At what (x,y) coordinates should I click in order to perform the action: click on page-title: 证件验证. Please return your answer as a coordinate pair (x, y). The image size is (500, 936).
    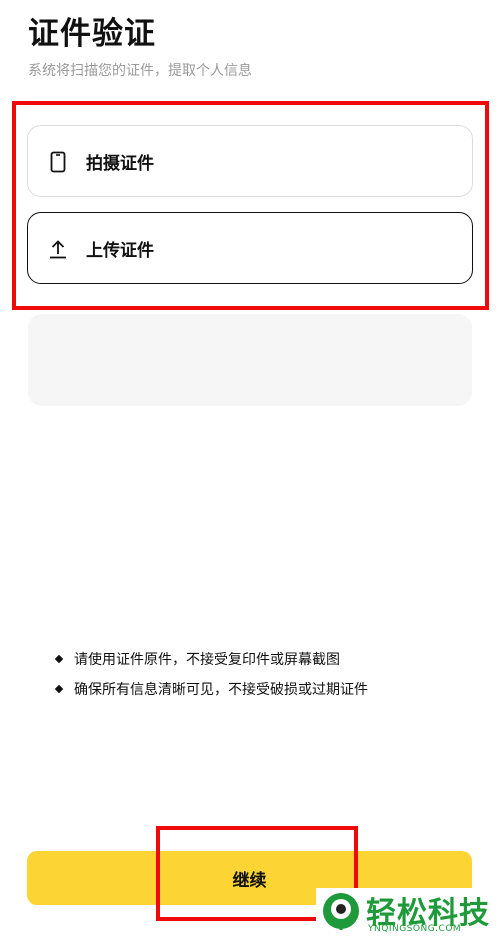
    Looking at the image, I should click on (92, 34).